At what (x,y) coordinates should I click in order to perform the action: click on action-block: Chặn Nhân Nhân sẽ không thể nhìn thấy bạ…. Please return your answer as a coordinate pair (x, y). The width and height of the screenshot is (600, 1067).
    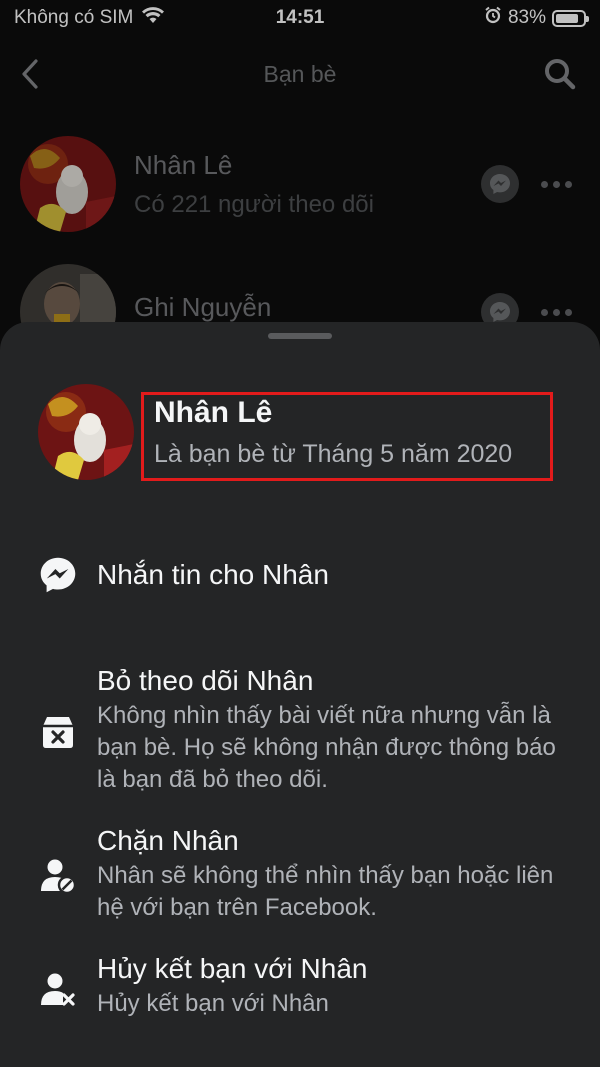
    Looking at the image, I should click on (300, 877).